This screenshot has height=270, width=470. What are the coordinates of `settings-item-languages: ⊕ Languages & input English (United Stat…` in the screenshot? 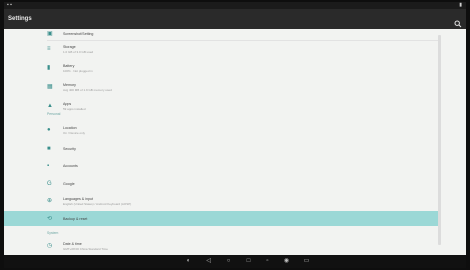 It's located at (221, 201).